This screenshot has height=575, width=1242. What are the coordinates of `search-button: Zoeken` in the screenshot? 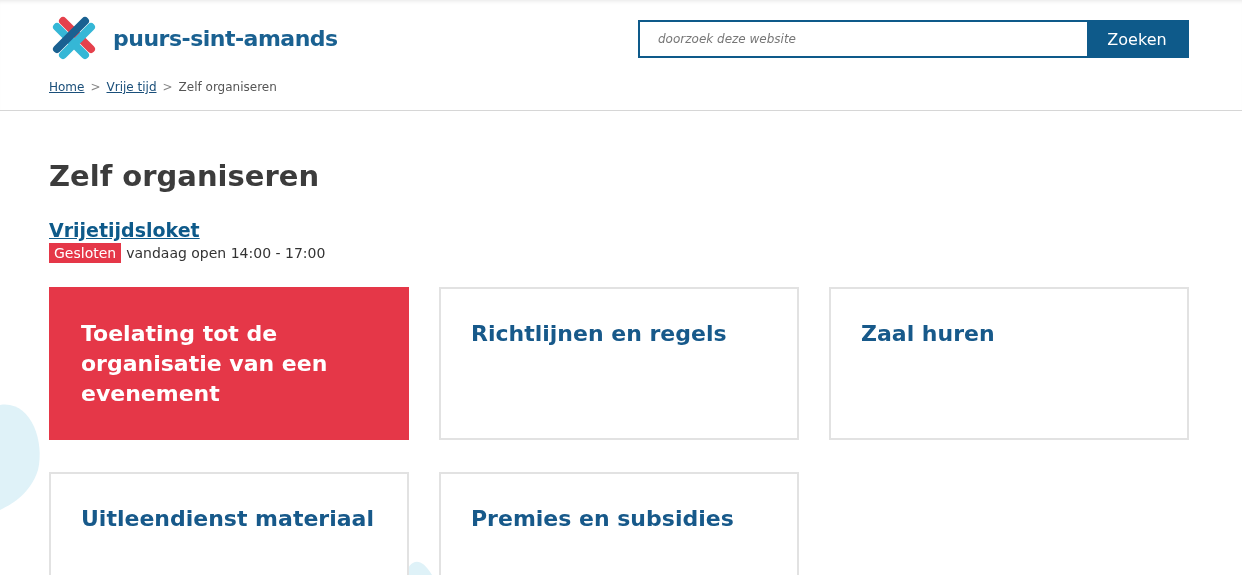 It's located at (1137, 39).